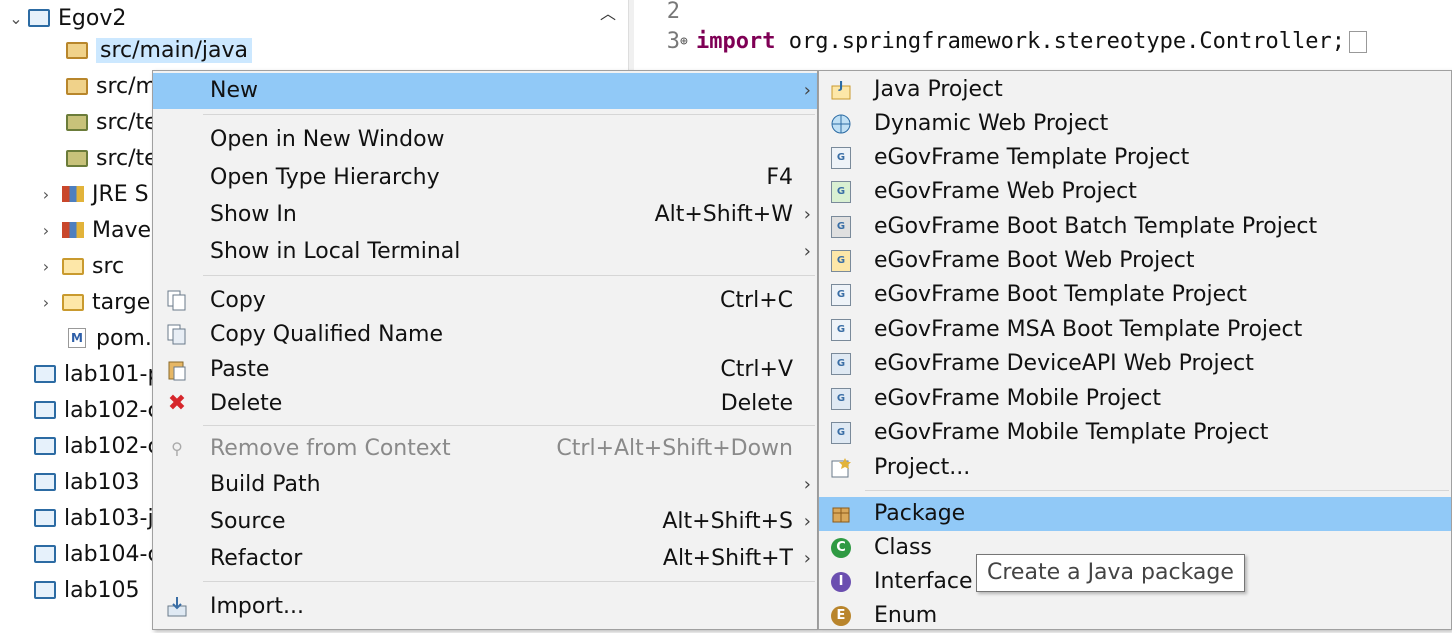 Image resolution: width=1452 pixels, height=633 pixels. What do you see at coordinates (485, 485) in the screenshot?
I see `menu-item-build-path: Build Path ›` at bounding box center [485, 485].